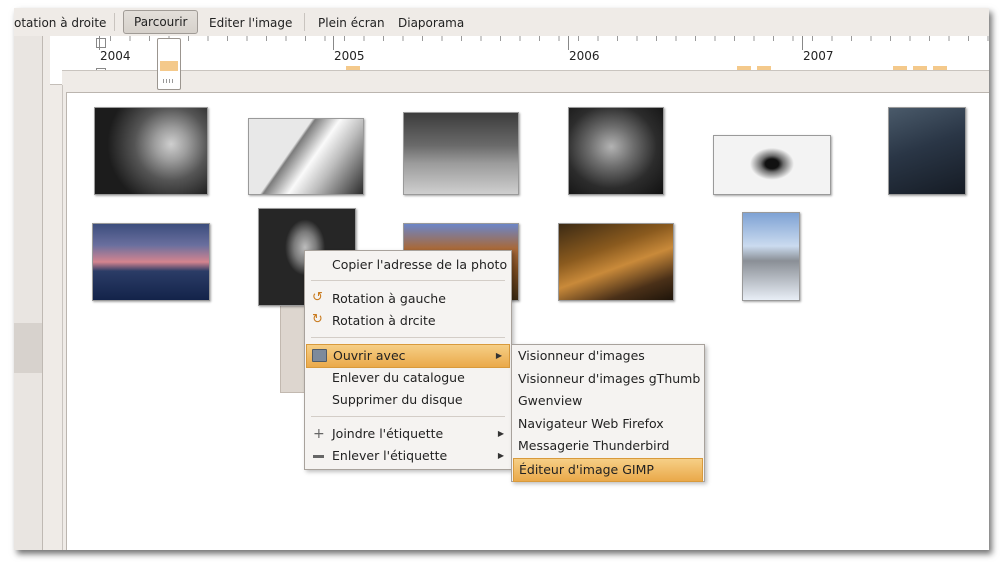 The height and width of the screenshot is (562, 1000). Describe the element at coordinates (550, 400) in the screenshot. I see `submenu-item-label: Gwenview` at that location.